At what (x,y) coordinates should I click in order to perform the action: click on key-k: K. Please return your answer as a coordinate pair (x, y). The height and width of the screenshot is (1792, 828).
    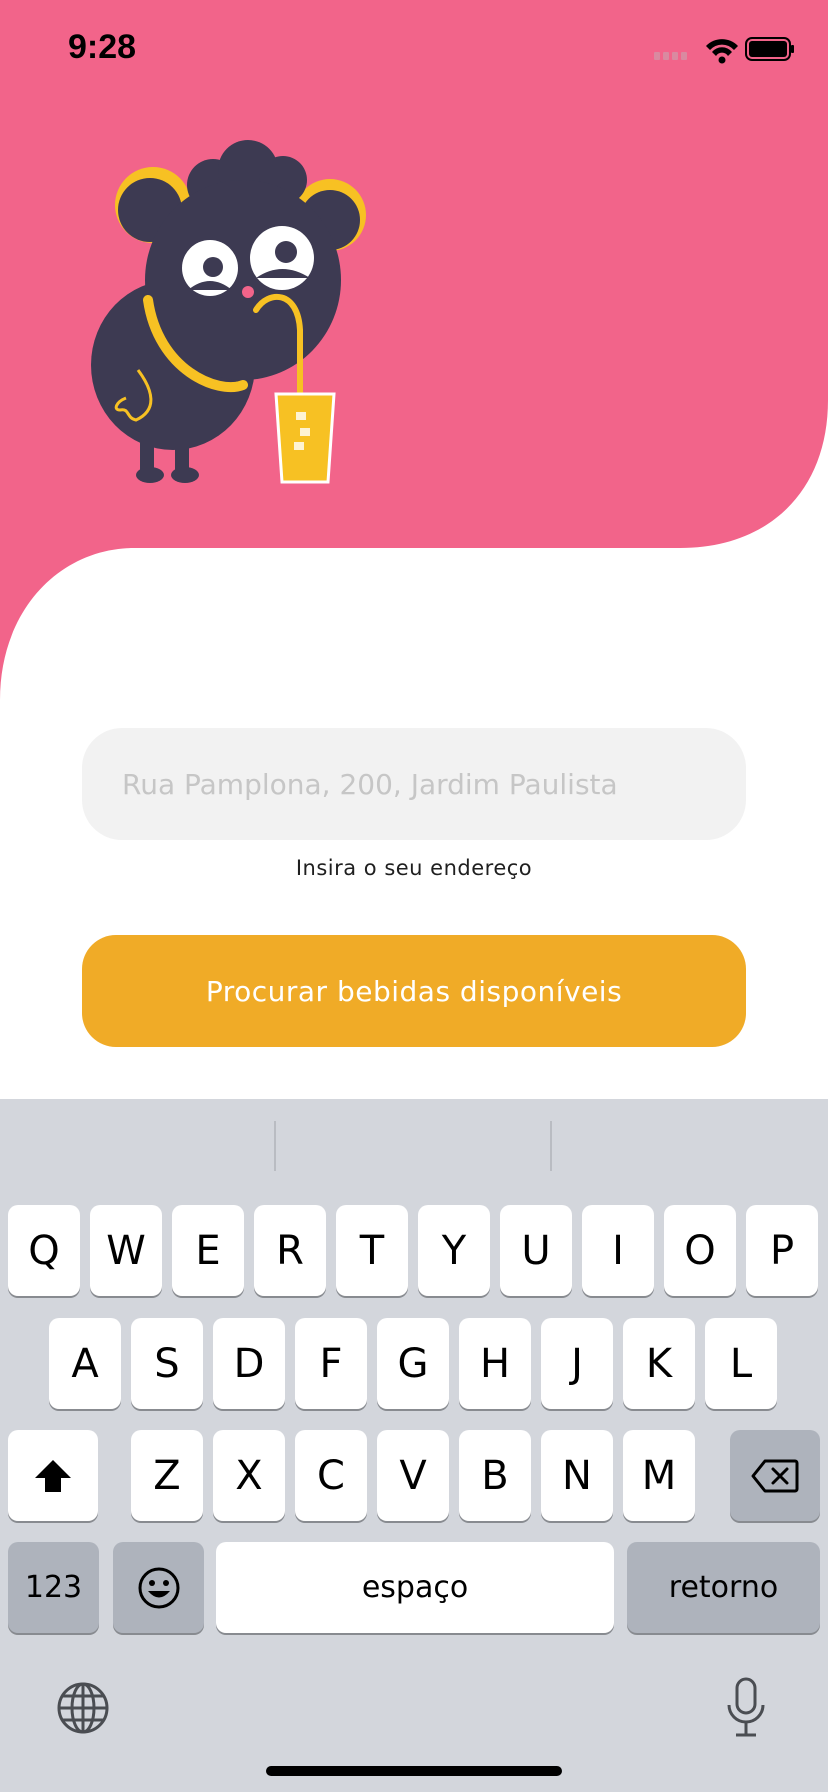
    Looking at the image, I should click on (659, 1363).